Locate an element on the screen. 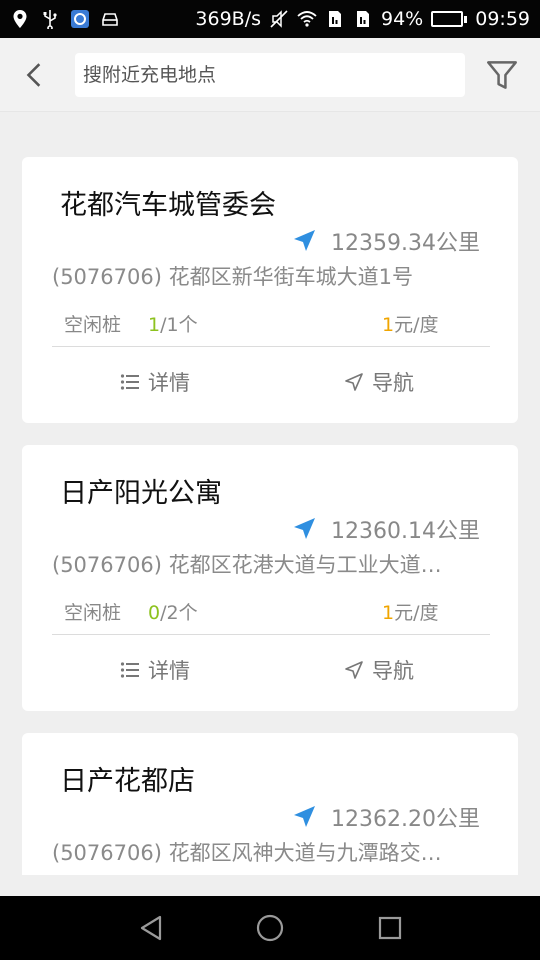 The height and width of the screenshot is (960, 540). sim1-signal-icon is located at coordinates (335, 19).